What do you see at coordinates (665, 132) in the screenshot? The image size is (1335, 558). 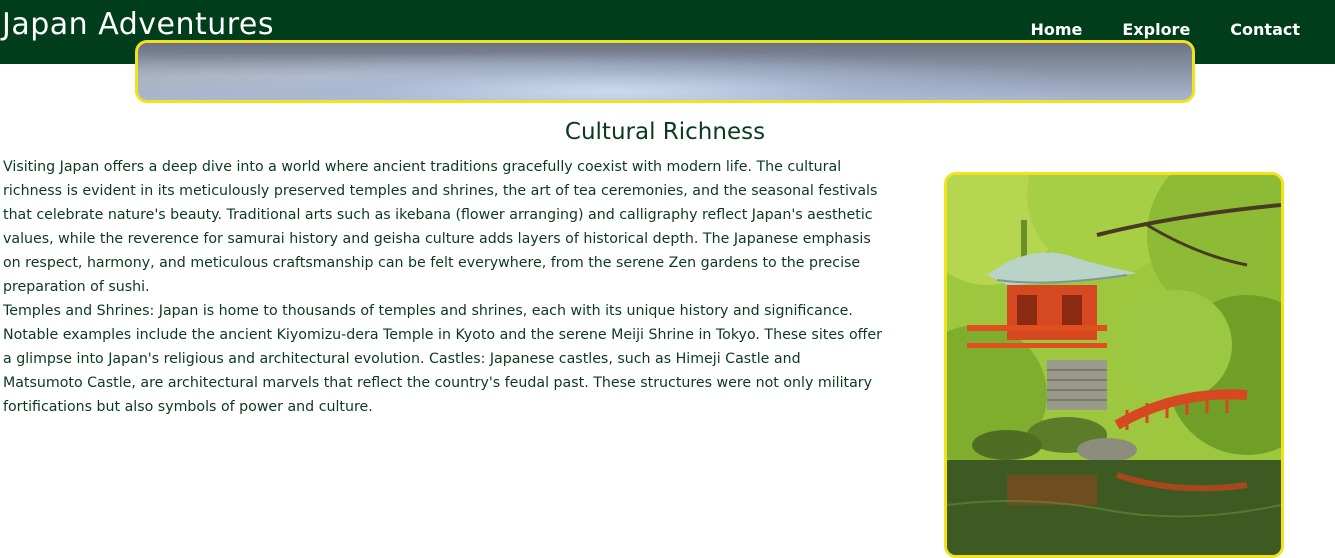 I see `section-title: Cultural Richness` at bounding box center [665, 132].